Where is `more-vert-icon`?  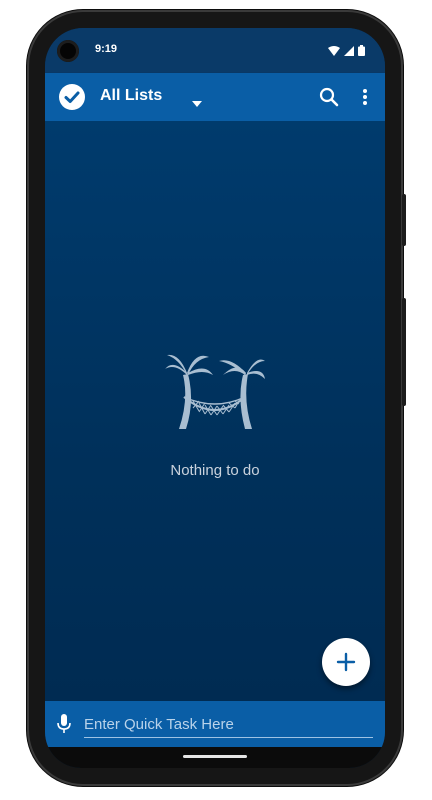 more-vert-icon is located at coordinates (365, 97).